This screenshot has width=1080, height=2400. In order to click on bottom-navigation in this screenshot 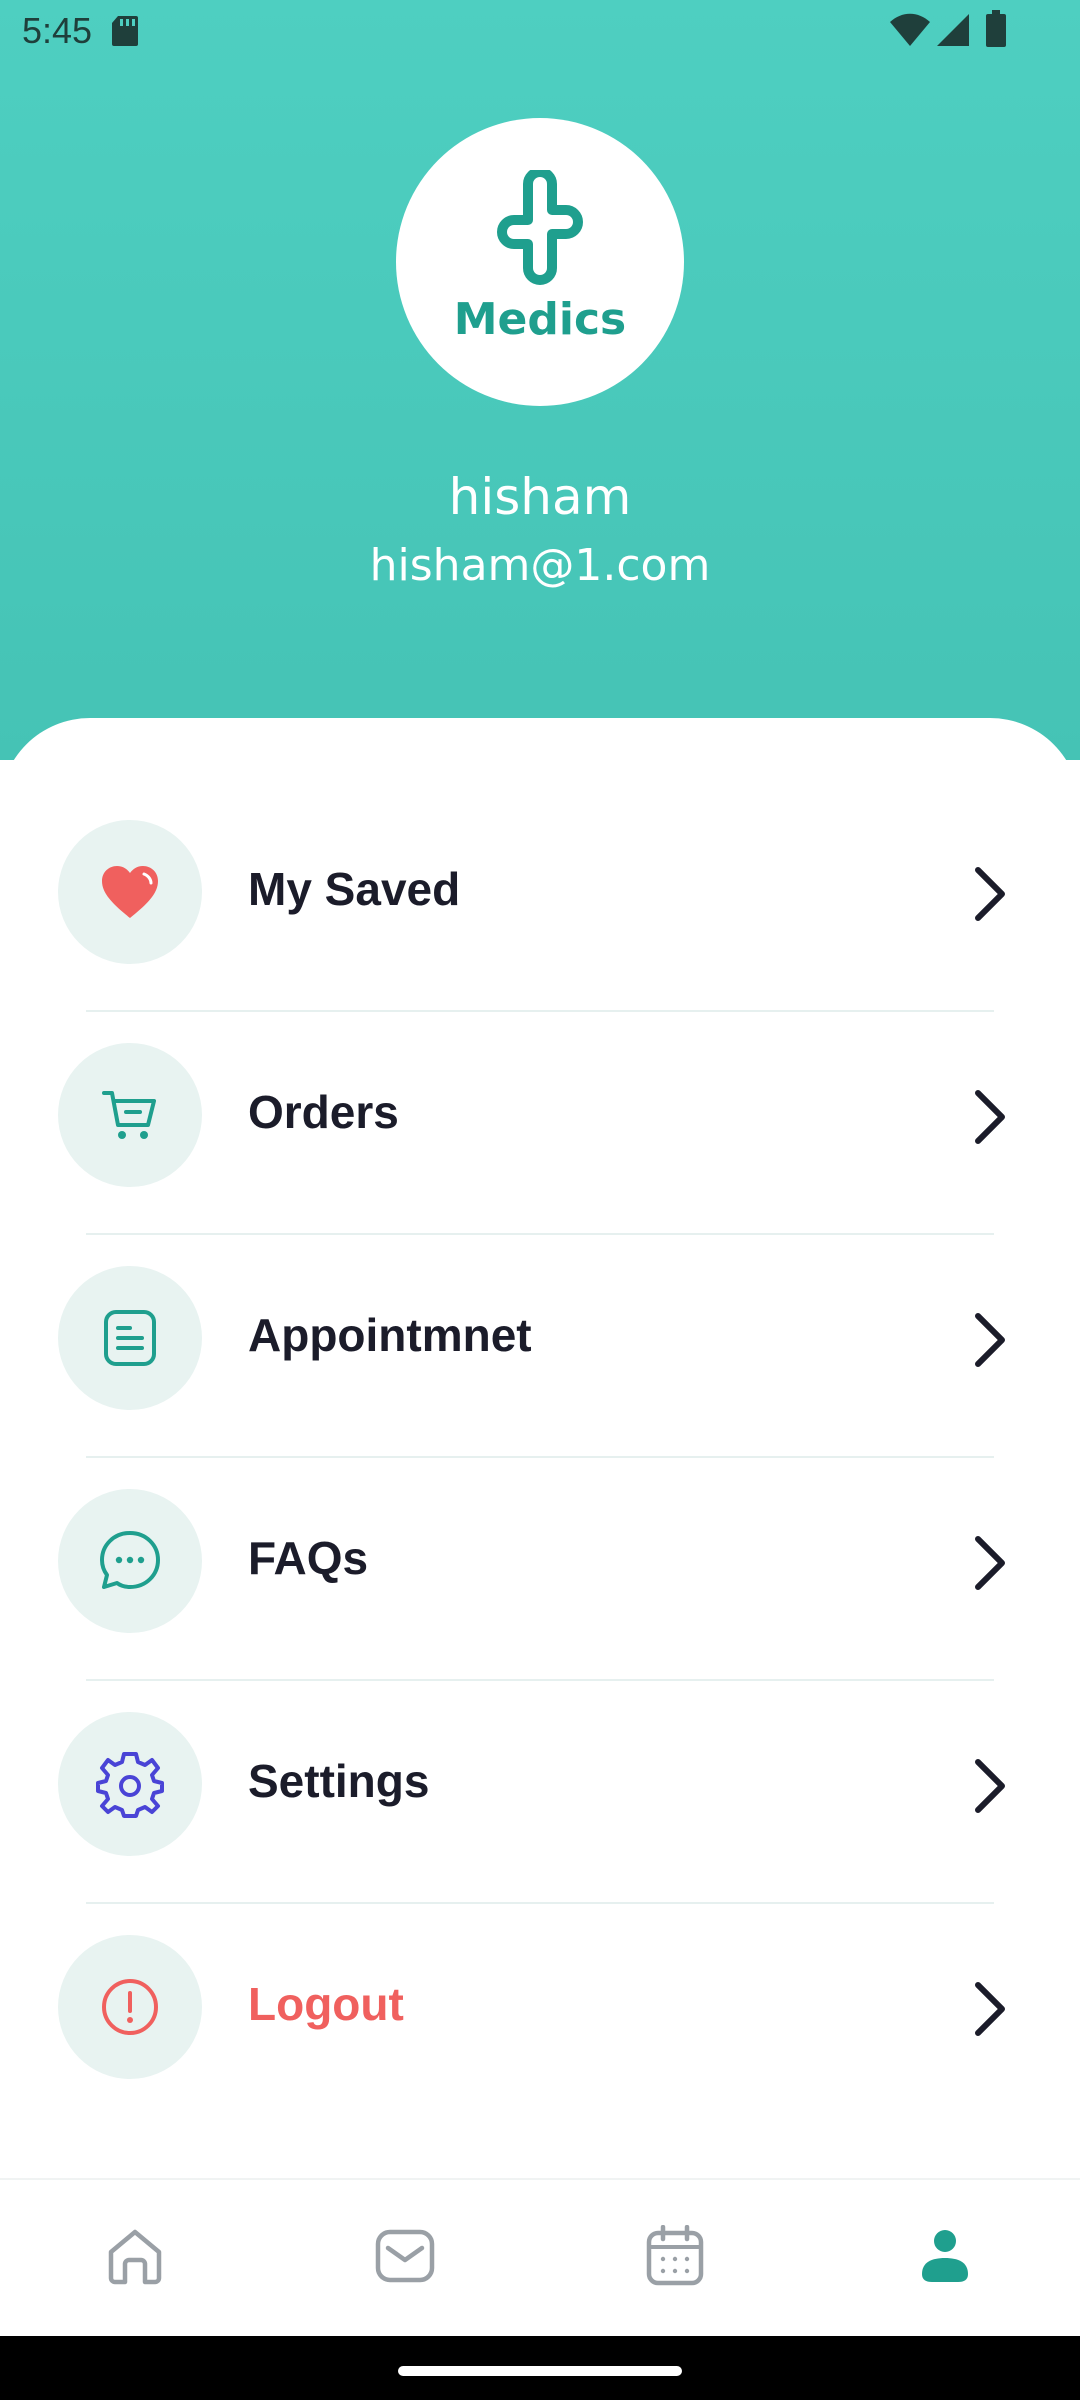, I will do `click(540, 2258)`.